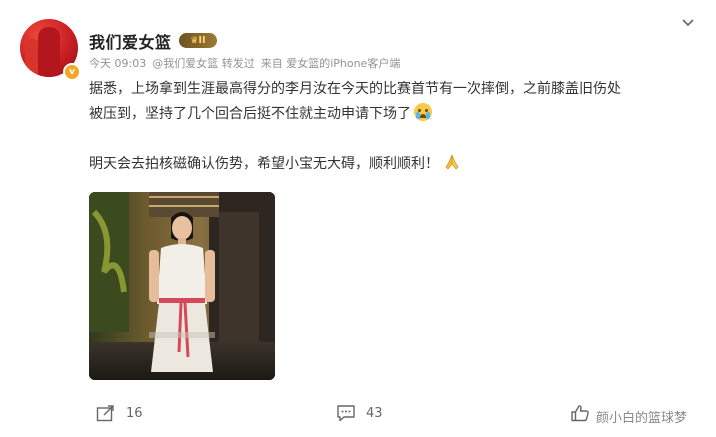 The height and width of the screenshot is (437, 716). Describe the element at coordinates (72, 72) in the screenshot. I see `verified-badge: v` at that location.